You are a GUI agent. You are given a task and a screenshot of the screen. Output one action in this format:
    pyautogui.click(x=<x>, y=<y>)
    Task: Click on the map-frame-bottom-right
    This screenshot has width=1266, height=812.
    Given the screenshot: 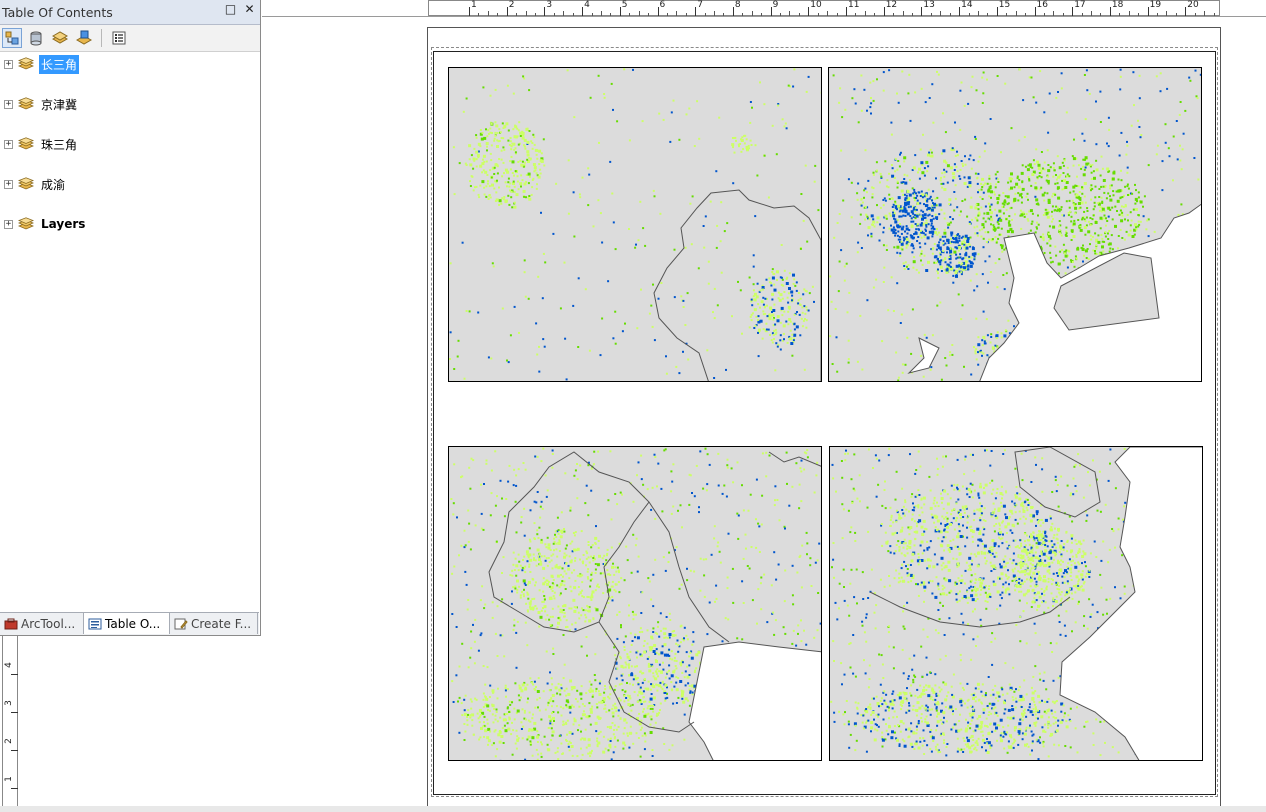 What is the action you would take?
    pyautogui.click(x=1016, y=603)
    